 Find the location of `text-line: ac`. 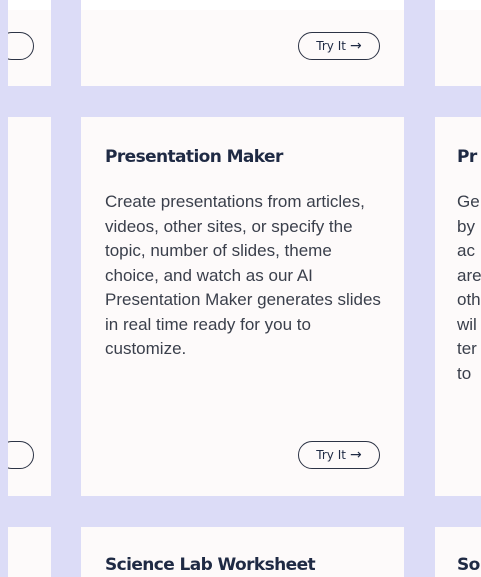

text-line: ac is located at coordinates (466, 250).